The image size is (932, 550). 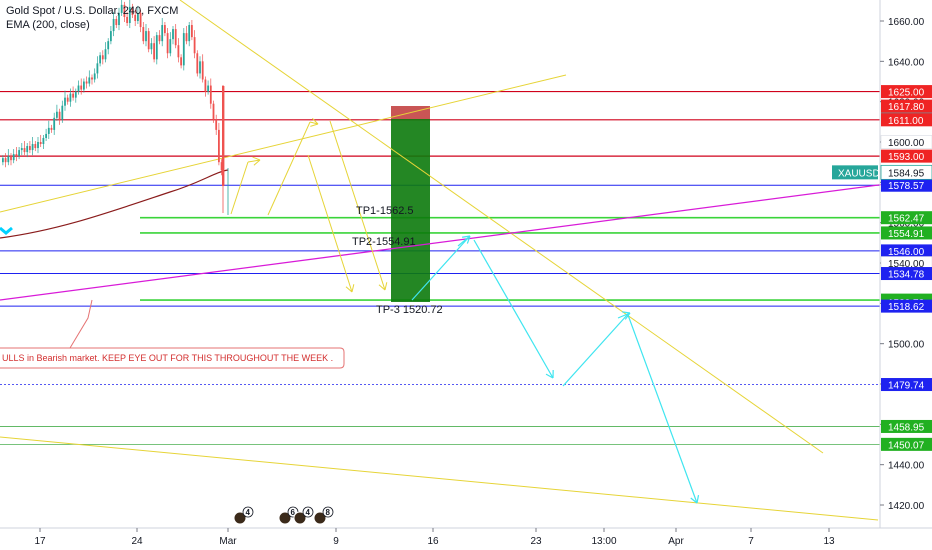 I want to click on price-tag-value: 1593.00, so click(x=906, y=157).